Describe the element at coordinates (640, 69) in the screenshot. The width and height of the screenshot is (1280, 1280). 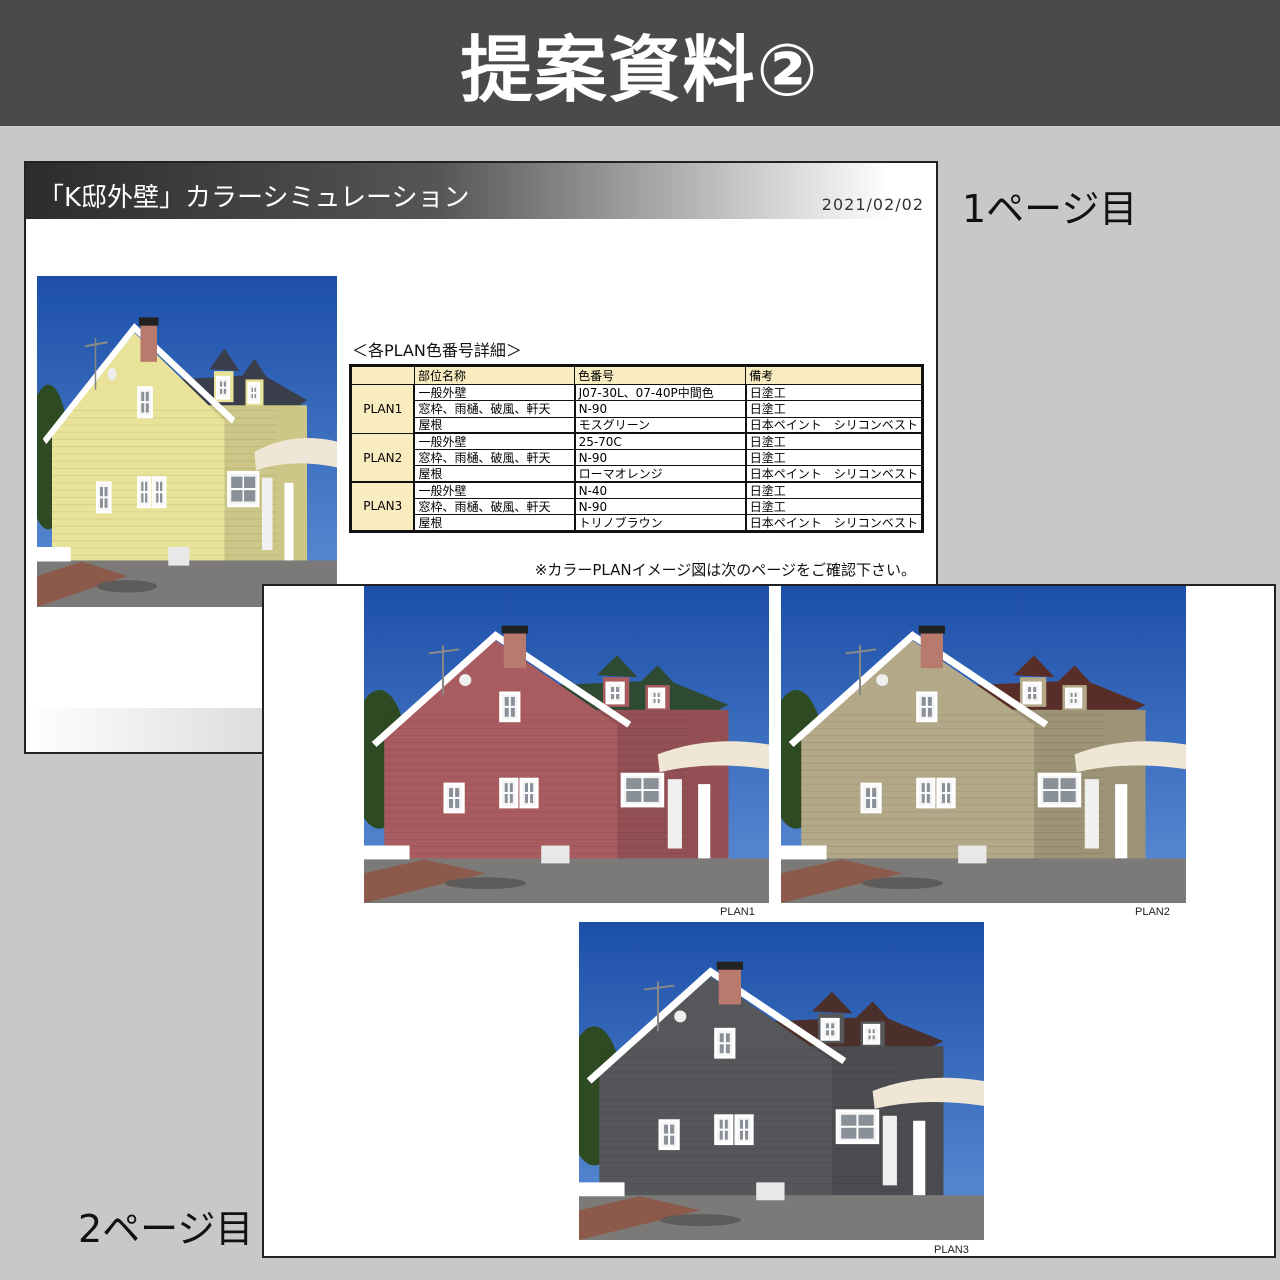
I see `banner-title: 提案資料②` at that location.